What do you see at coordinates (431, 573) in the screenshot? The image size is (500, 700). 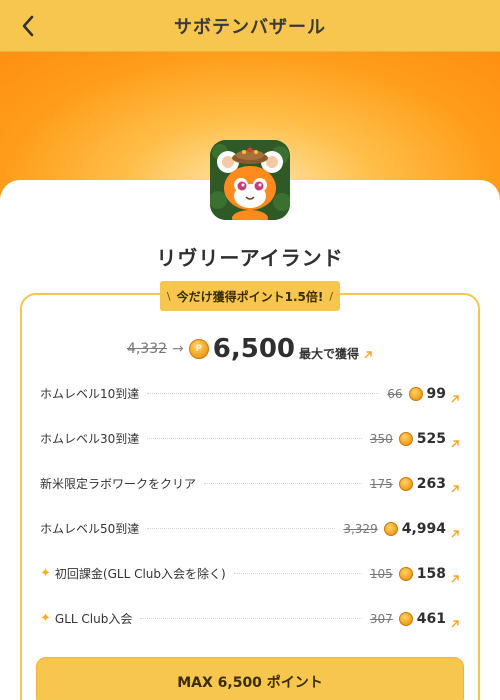 I see `reward-new-points: 158` at bounding box center [431, 573].